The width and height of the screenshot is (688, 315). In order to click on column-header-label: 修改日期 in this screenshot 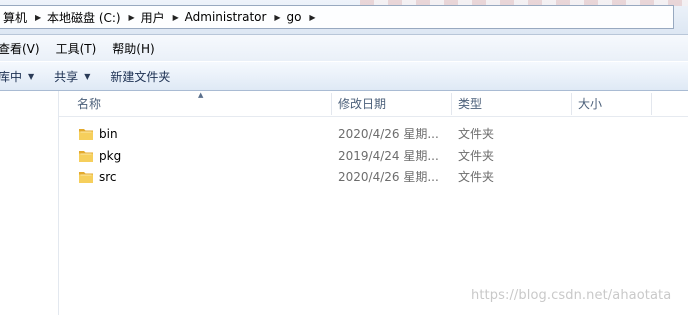, I will do `click(362, 104)`.